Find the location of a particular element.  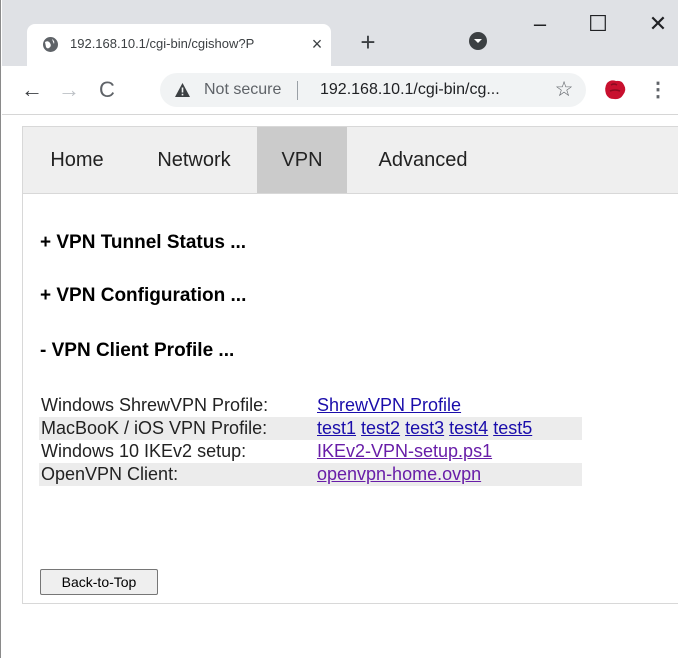

nav-network: Network is located at coordinates (194, 160).